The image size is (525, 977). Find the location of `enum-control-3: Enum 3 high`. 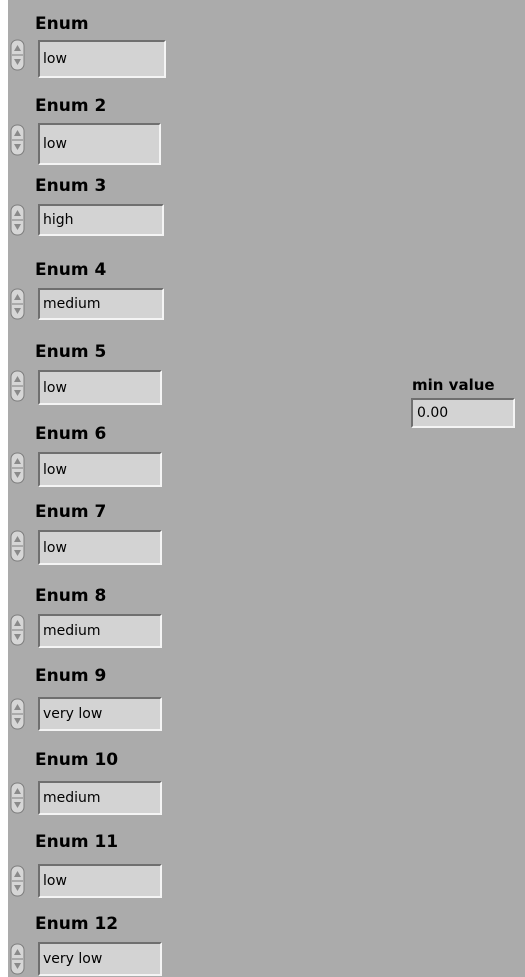

enum-control-3: Enum 3 high is located at coordinates (90, 211).